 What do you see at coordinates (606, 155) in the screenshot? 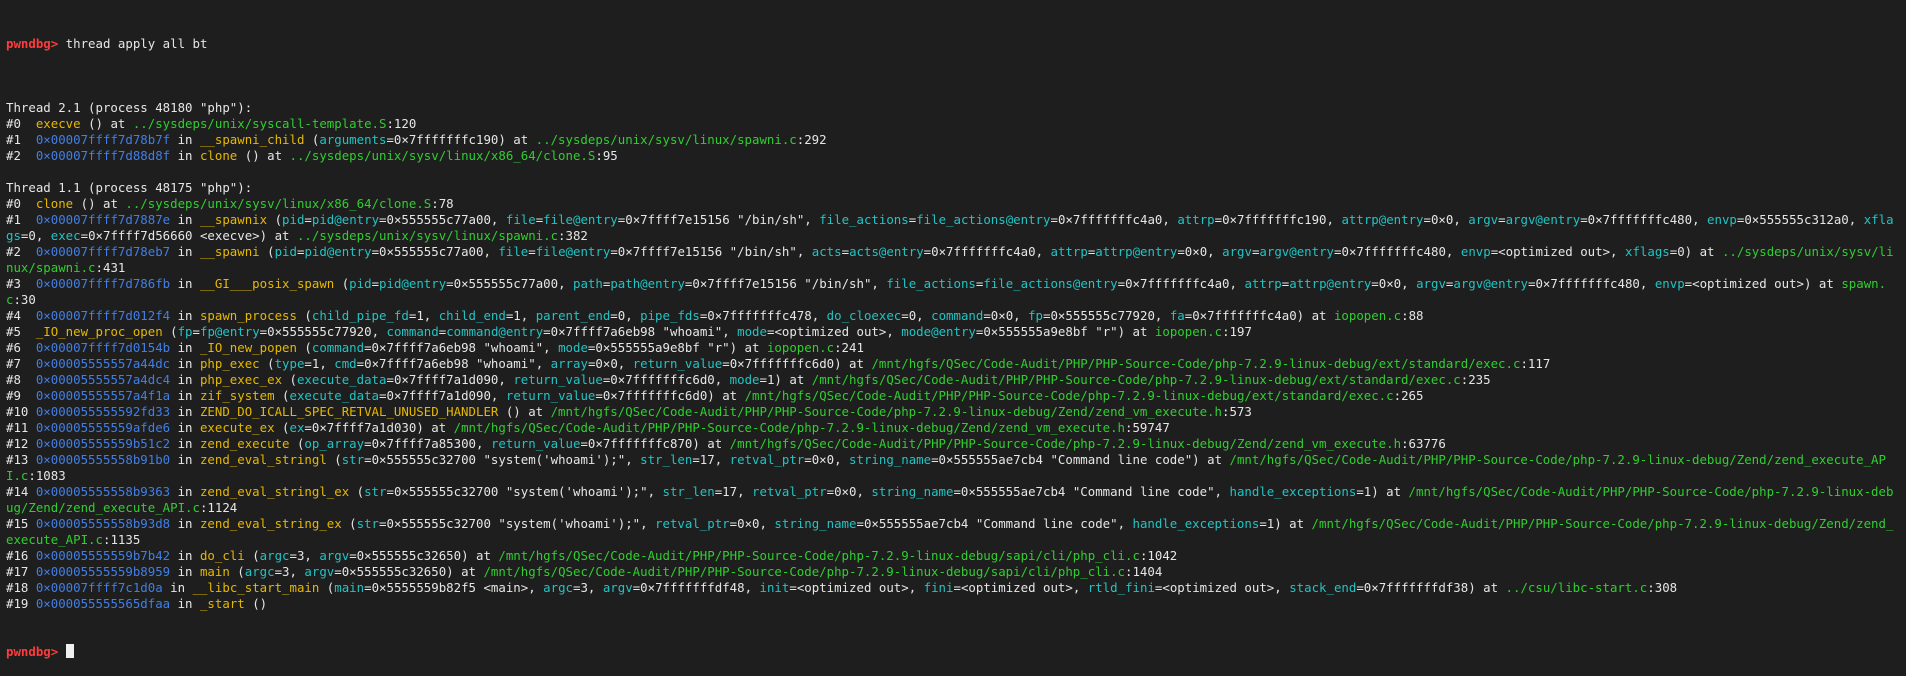
I see `output-text: :95` at bounding box center [606, 155].